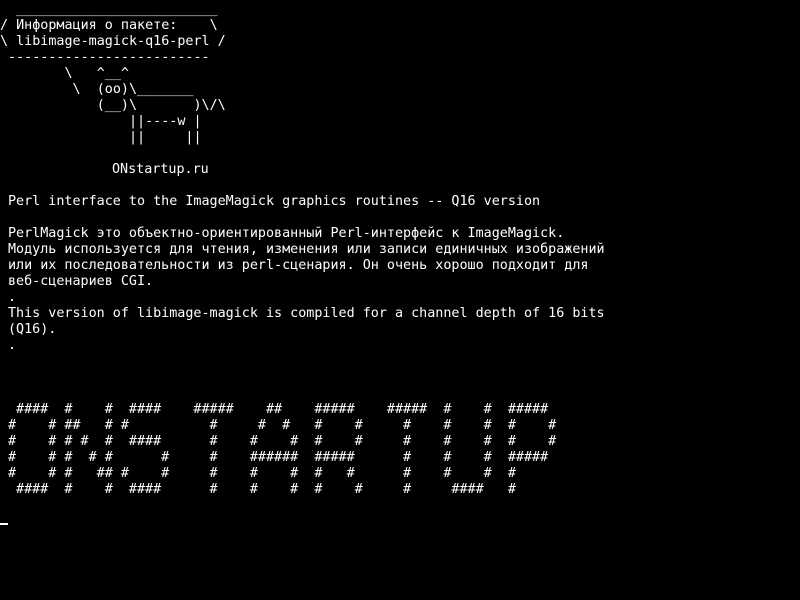 The height and width of the screenshot is (600, 800). Describe the element at coordinates (101, 137) in the screenshot. I see `cow-legs-lower: || ||` at that location.